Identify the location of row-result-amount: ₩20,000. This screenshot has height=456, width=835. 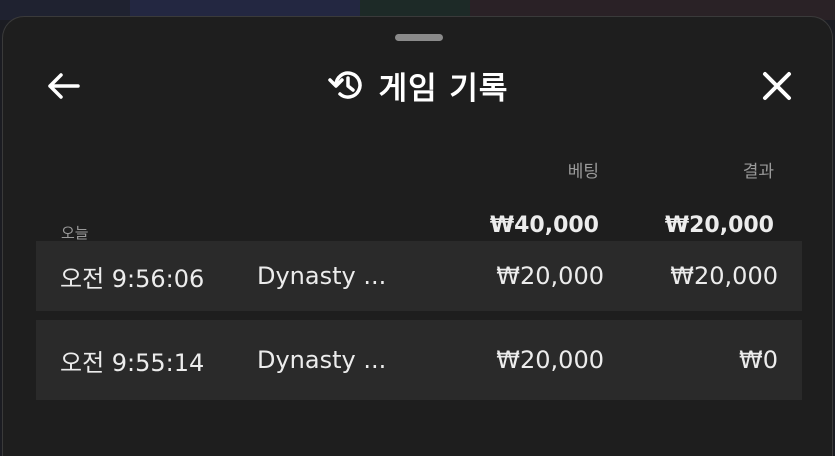
(724, 276).